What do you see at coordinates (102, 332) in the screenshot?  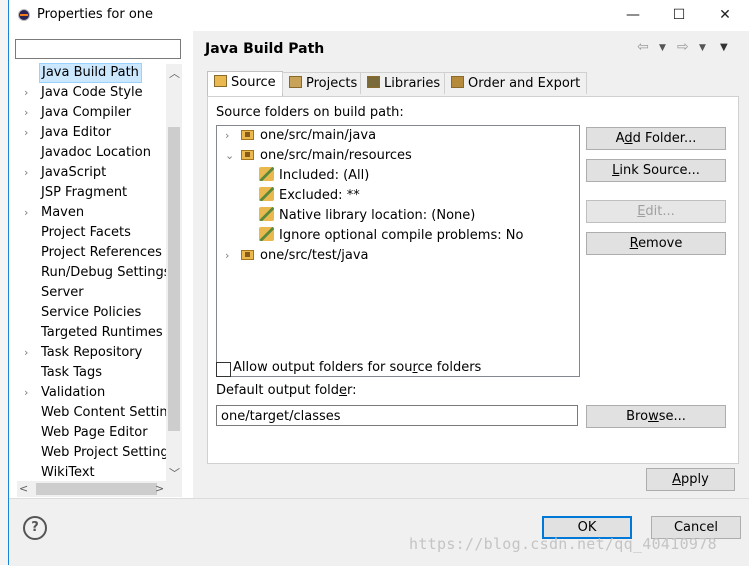 I see `nav-item-label: Targeted Runtimes` at bounding box center [102, 332].